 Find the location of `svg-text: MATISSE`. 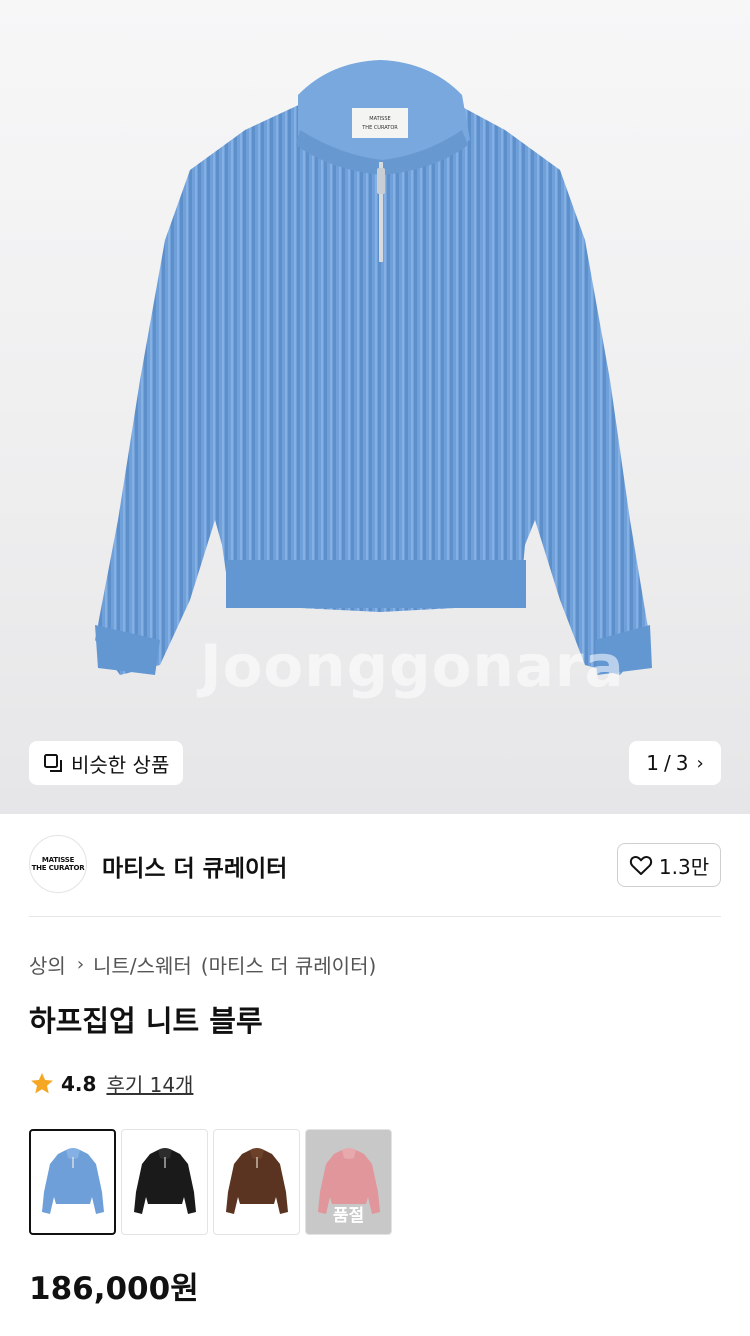

svg-text: MATISSE is located at coordinates (379, 119).